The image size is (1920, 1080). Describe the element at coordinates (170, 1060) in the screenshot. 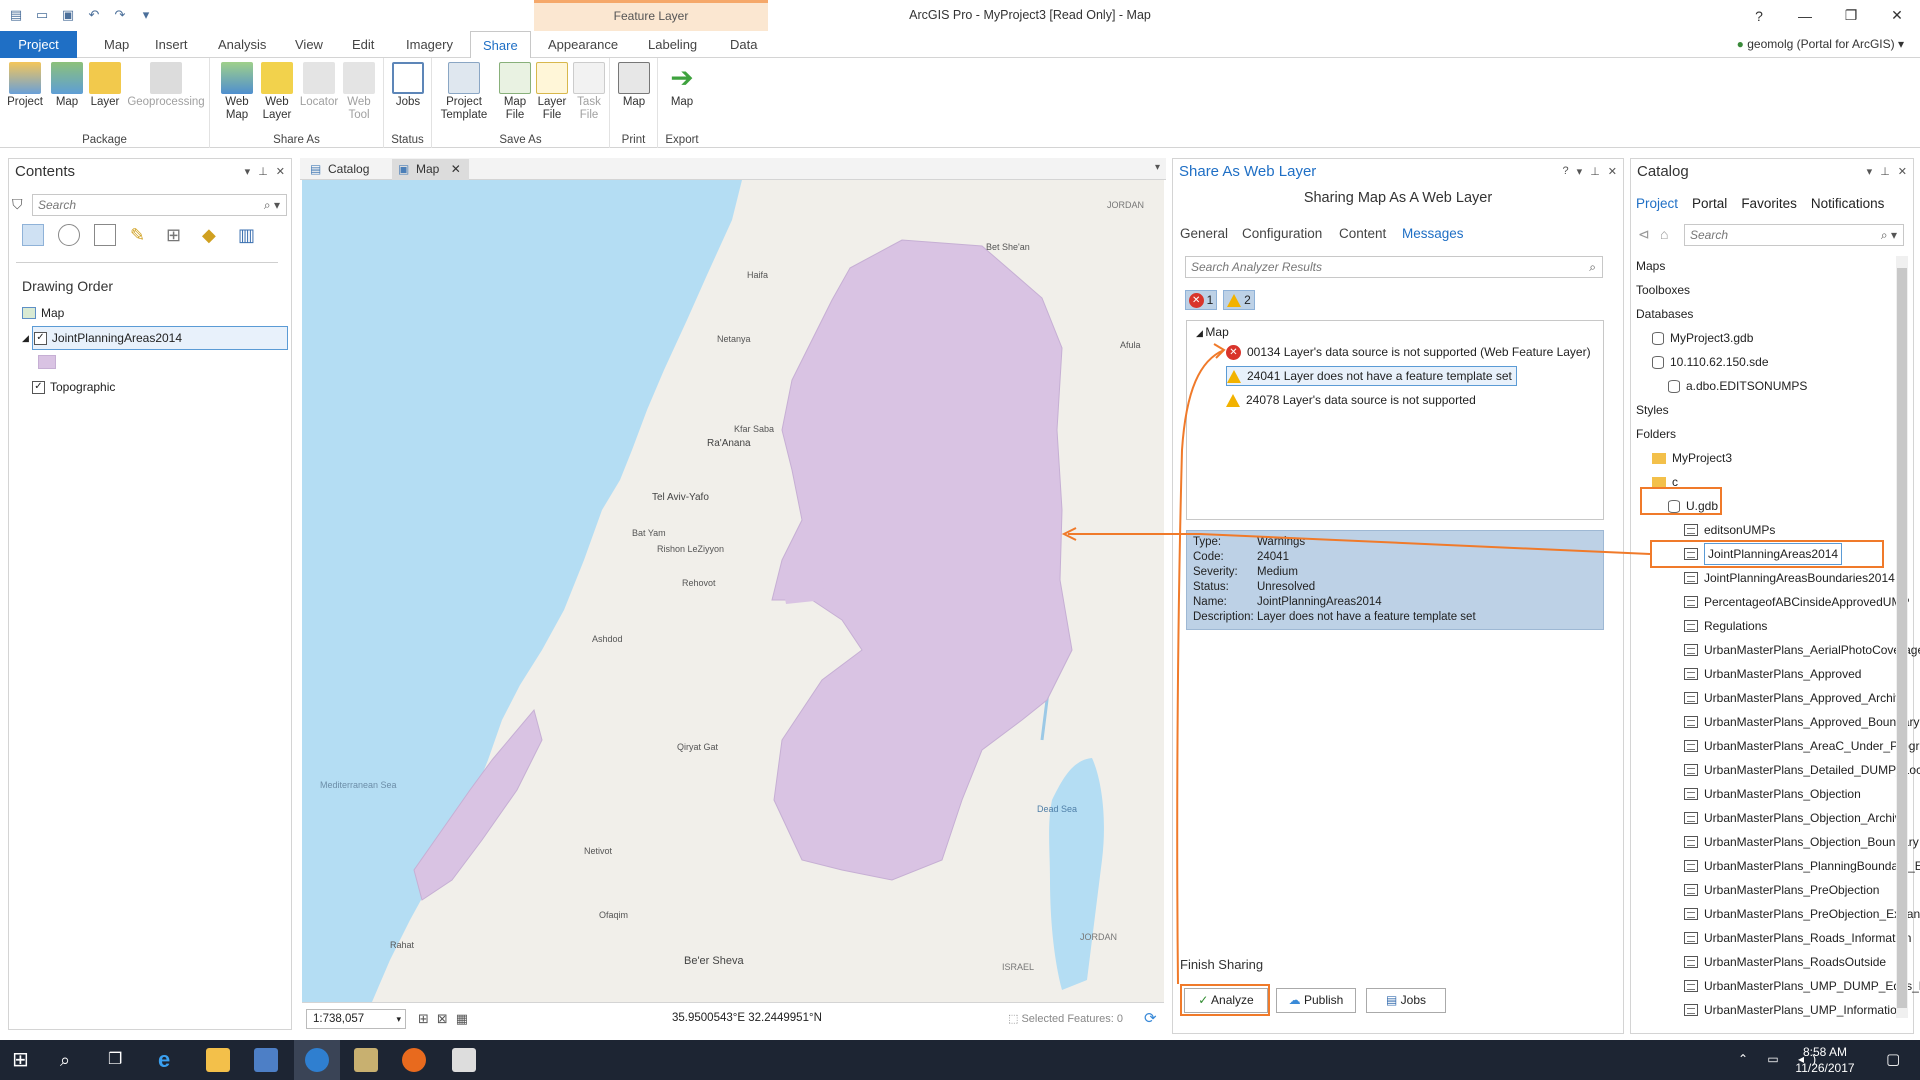

I see `internet-explorer-icon: e` at that location.